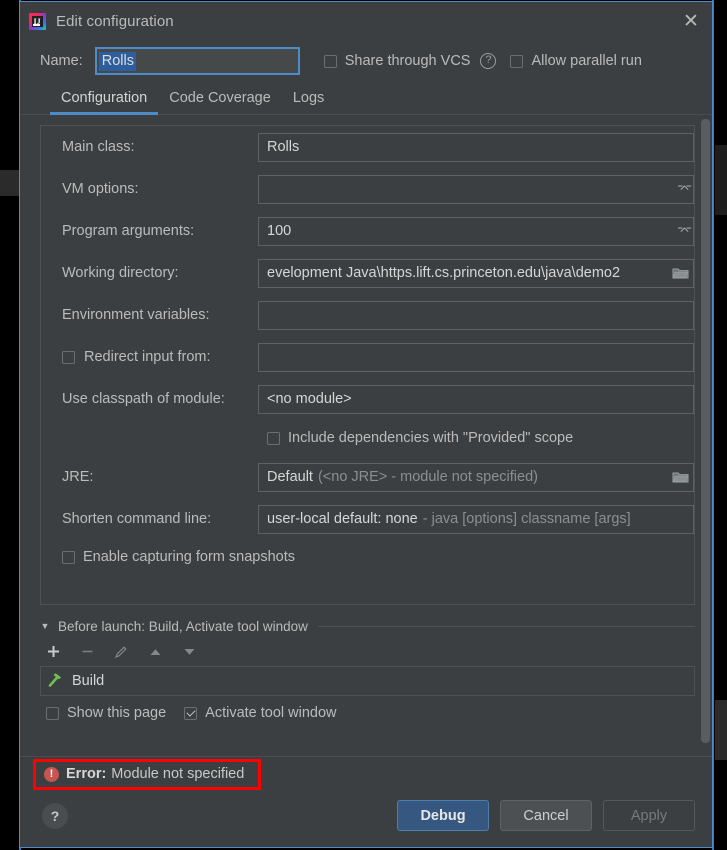 Image resolution: width=727 pixels, height=850 pixels. What do you see at coordinates (189, 557) in the screenshot?
I see `enable-snapshots-label: Enable capturing form snapshots` at bounding box center [189, 557].